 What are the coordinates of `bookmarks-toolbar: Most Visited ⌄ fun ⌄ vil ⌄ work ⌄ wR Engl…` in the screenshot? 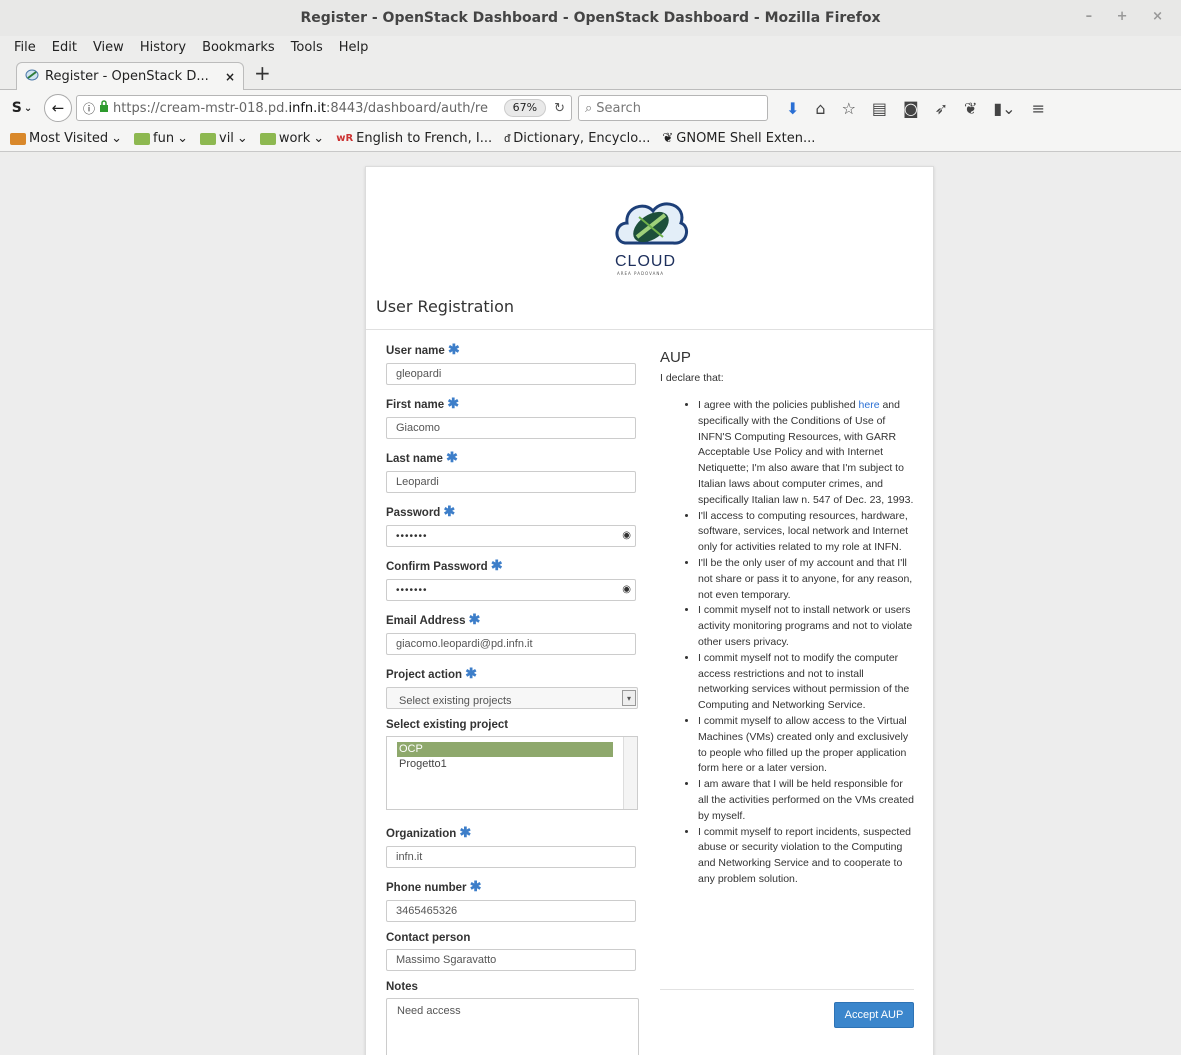 It's located at (590, 139).